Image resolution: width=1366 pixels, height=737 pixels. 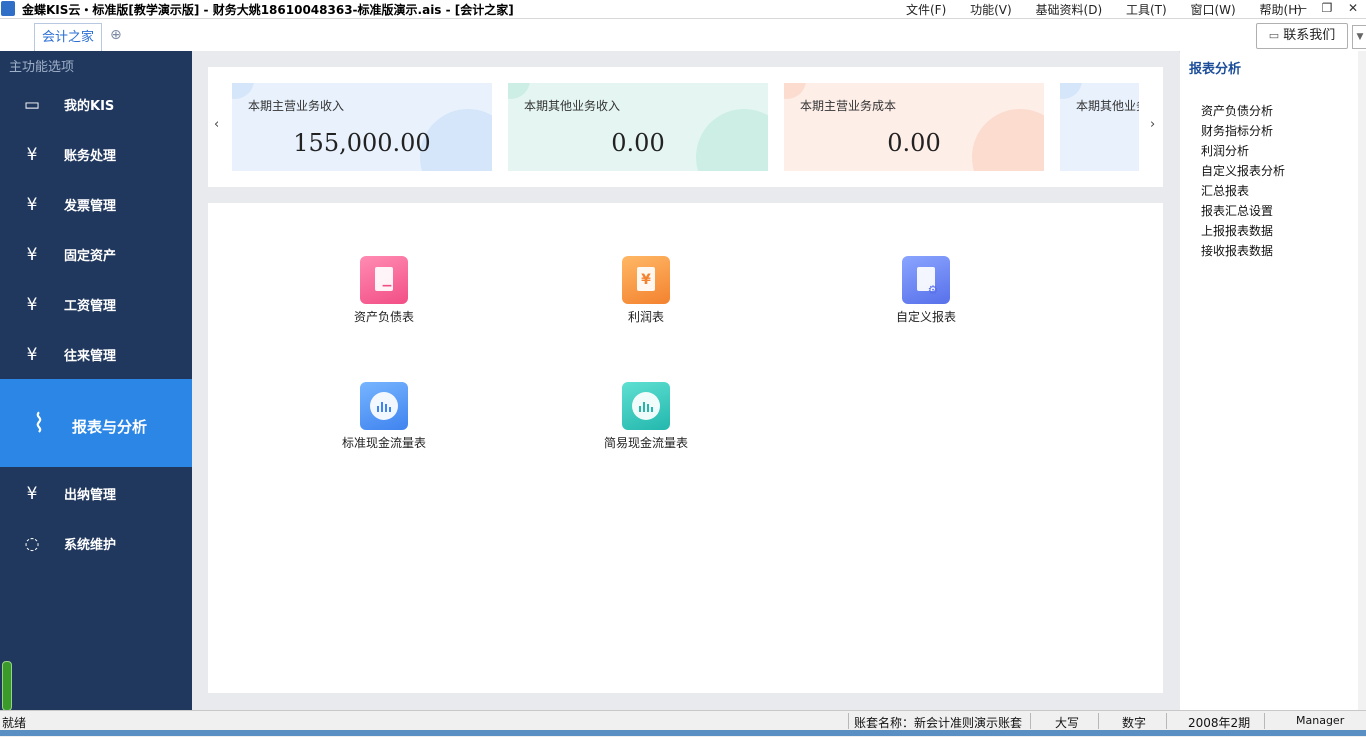 What do you see at coordinates (90, 495) in the screenshot?
I see `sidebar-item-label: 出纳管理` at bounding box center [90, 495].